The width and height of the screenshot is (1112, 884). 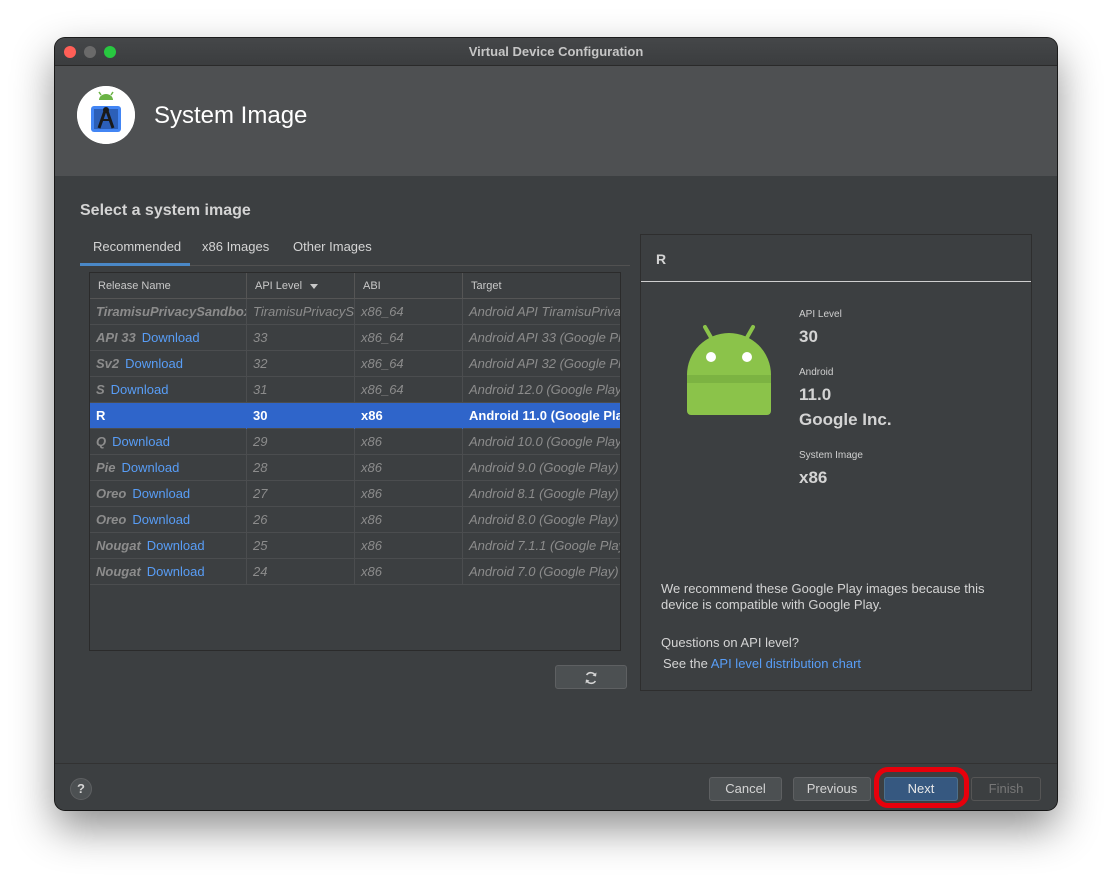 I want to click on api-level-cell: TiramisuPrivacySandbox, so click(x=301, y=312).